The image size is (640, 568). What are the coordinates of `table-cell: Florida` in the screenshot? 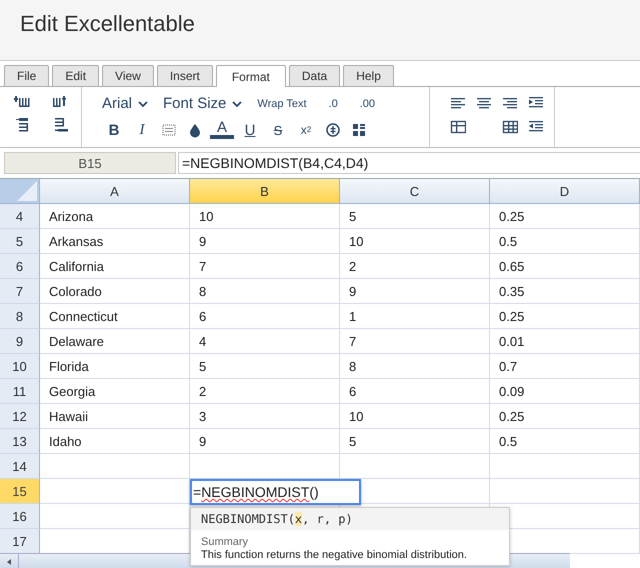 It's located at (115, 366).